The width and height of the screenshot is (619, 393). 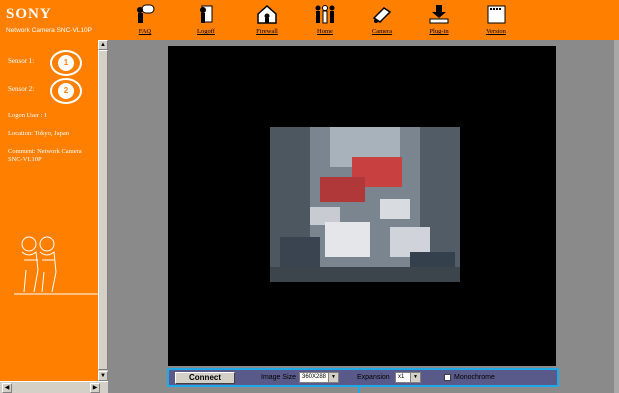 What do you see at coordinates (401, 377) in the screenshot?
I see `expansion-value: x1` at bounding box center [401, 377].